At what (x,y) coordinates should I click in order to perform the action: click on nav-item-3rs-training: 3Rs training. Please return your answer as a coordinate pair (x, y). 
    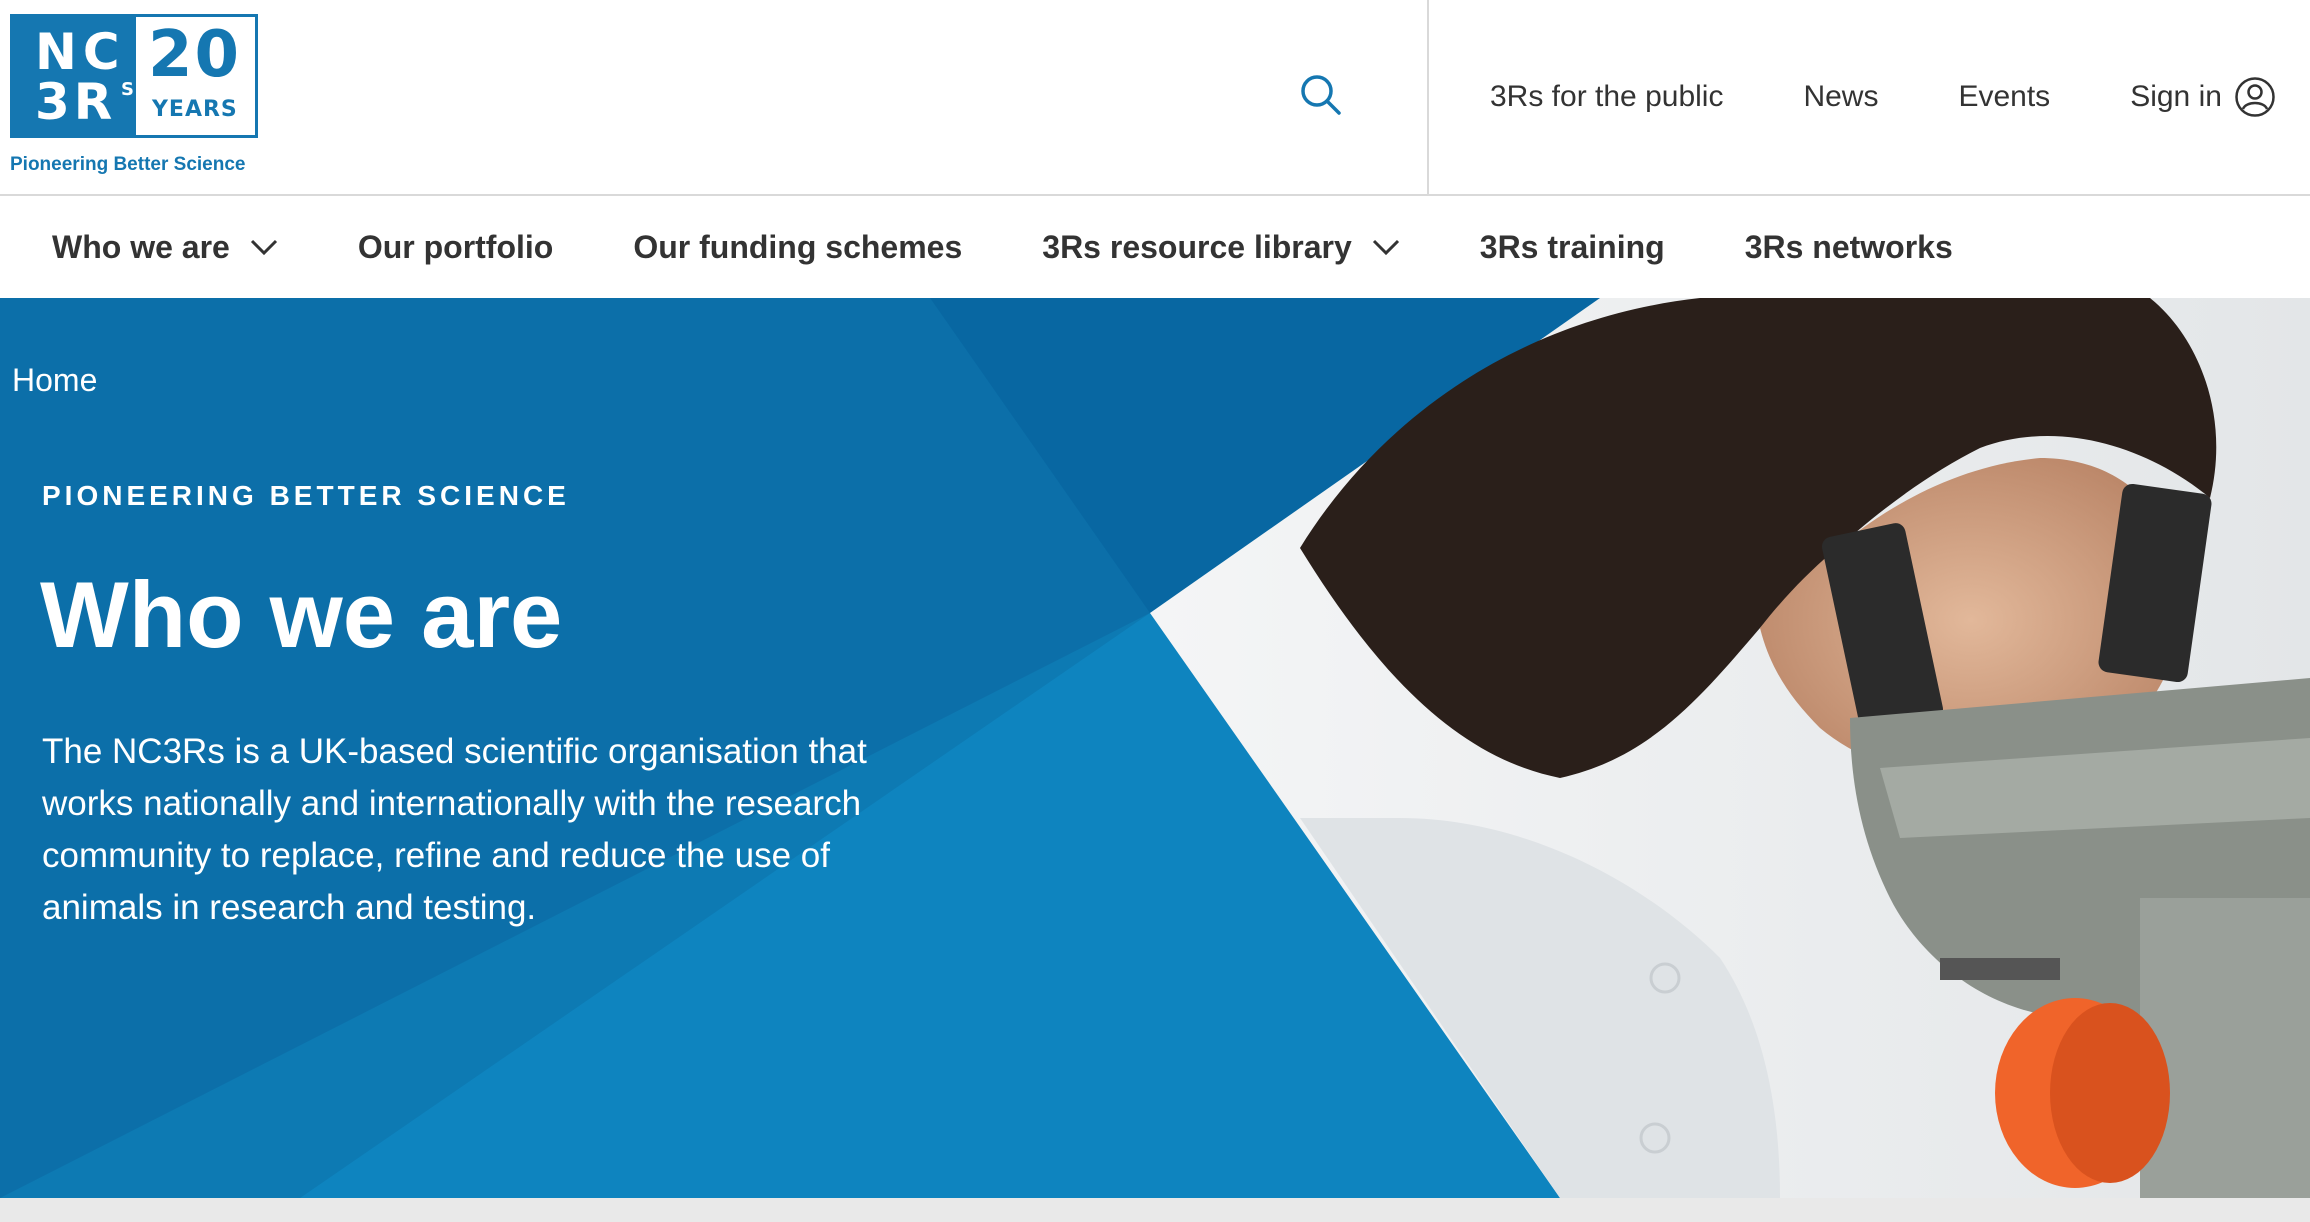
    Looking at the image, I should click on (1572, 247).